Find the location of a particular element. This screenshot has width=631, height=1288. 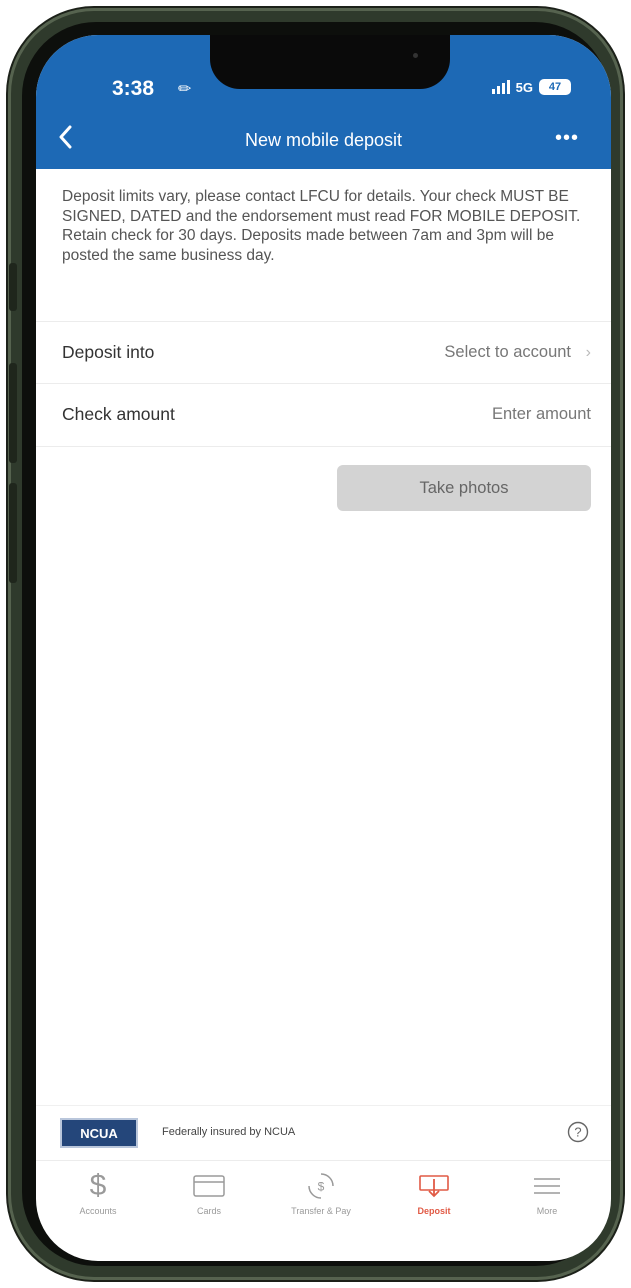

take-photos-button: Take photos is located at coordinates (464, 488).